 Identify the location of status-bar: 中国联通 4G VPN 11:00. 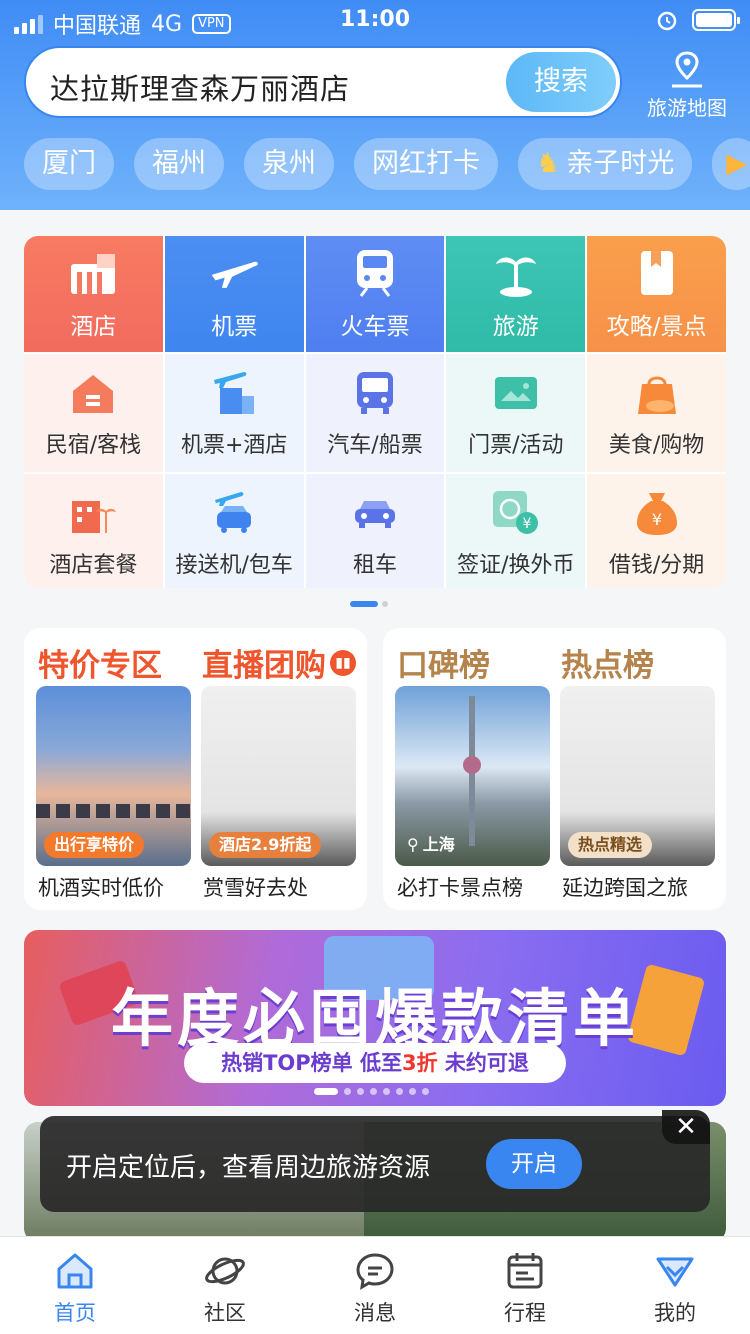
(375, 21).